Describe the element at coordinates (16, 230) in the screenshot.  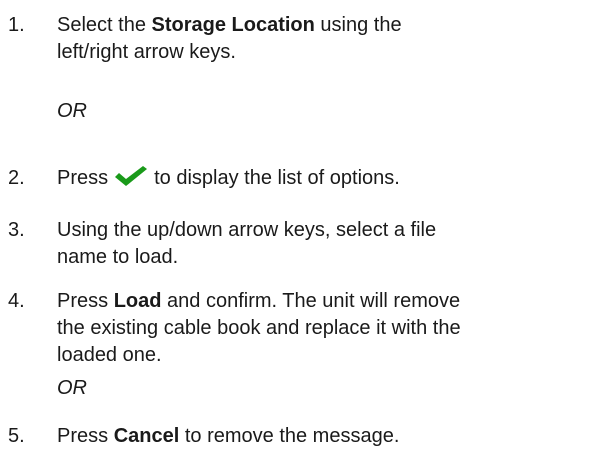
I see `step-number: 3.` at that location.